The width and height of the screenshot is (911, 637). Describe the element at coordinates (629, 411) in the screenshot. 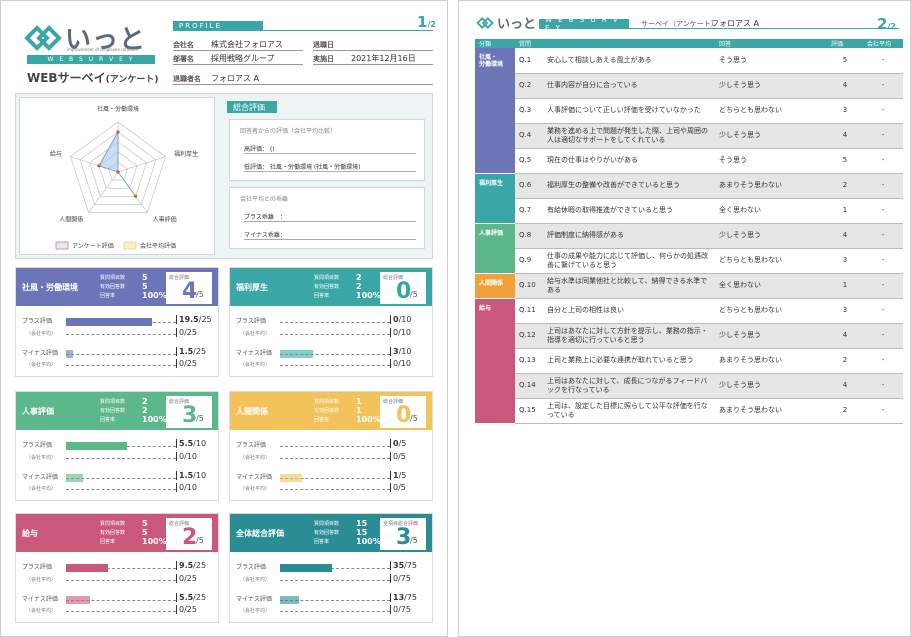

I see `question-text: 上司は、設定した目標に照らして公平な評価を行なっている` at that location.